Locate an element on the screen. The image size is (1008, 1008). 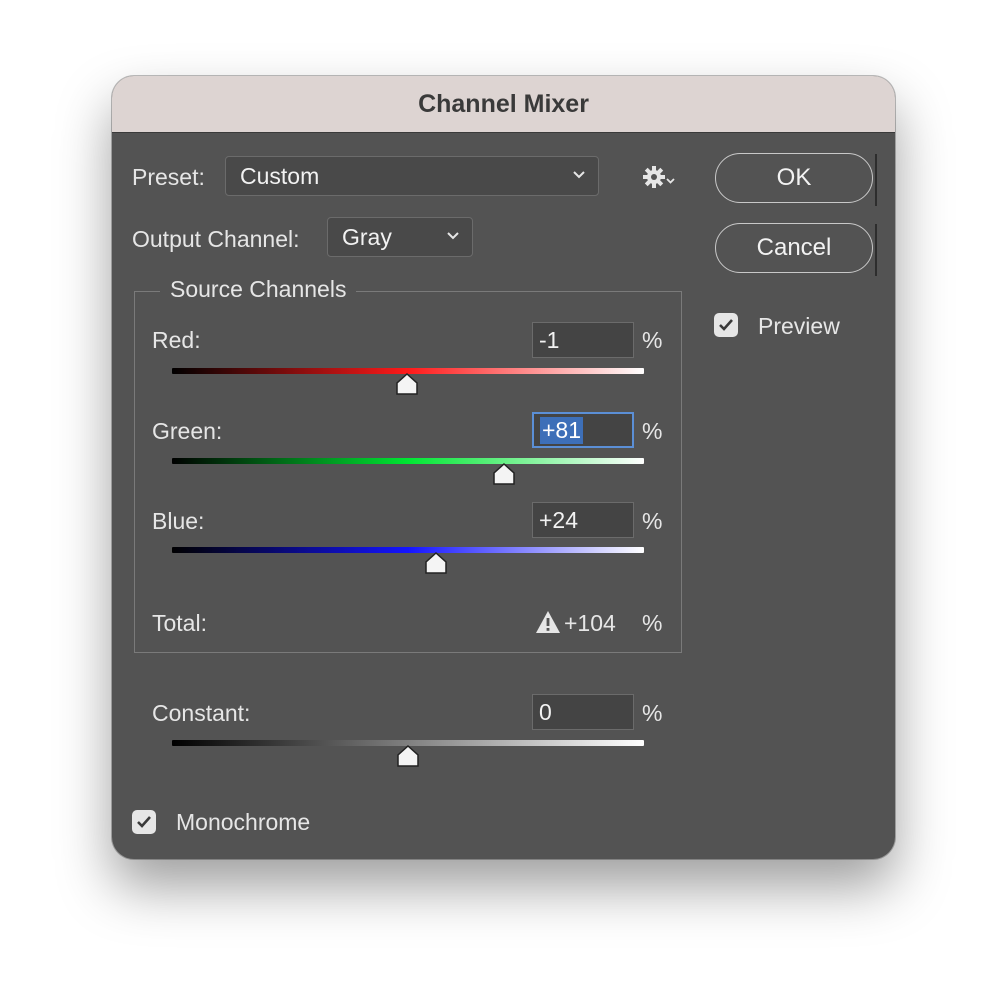
red-value-input: -1 is located at coordinates (583, 340).